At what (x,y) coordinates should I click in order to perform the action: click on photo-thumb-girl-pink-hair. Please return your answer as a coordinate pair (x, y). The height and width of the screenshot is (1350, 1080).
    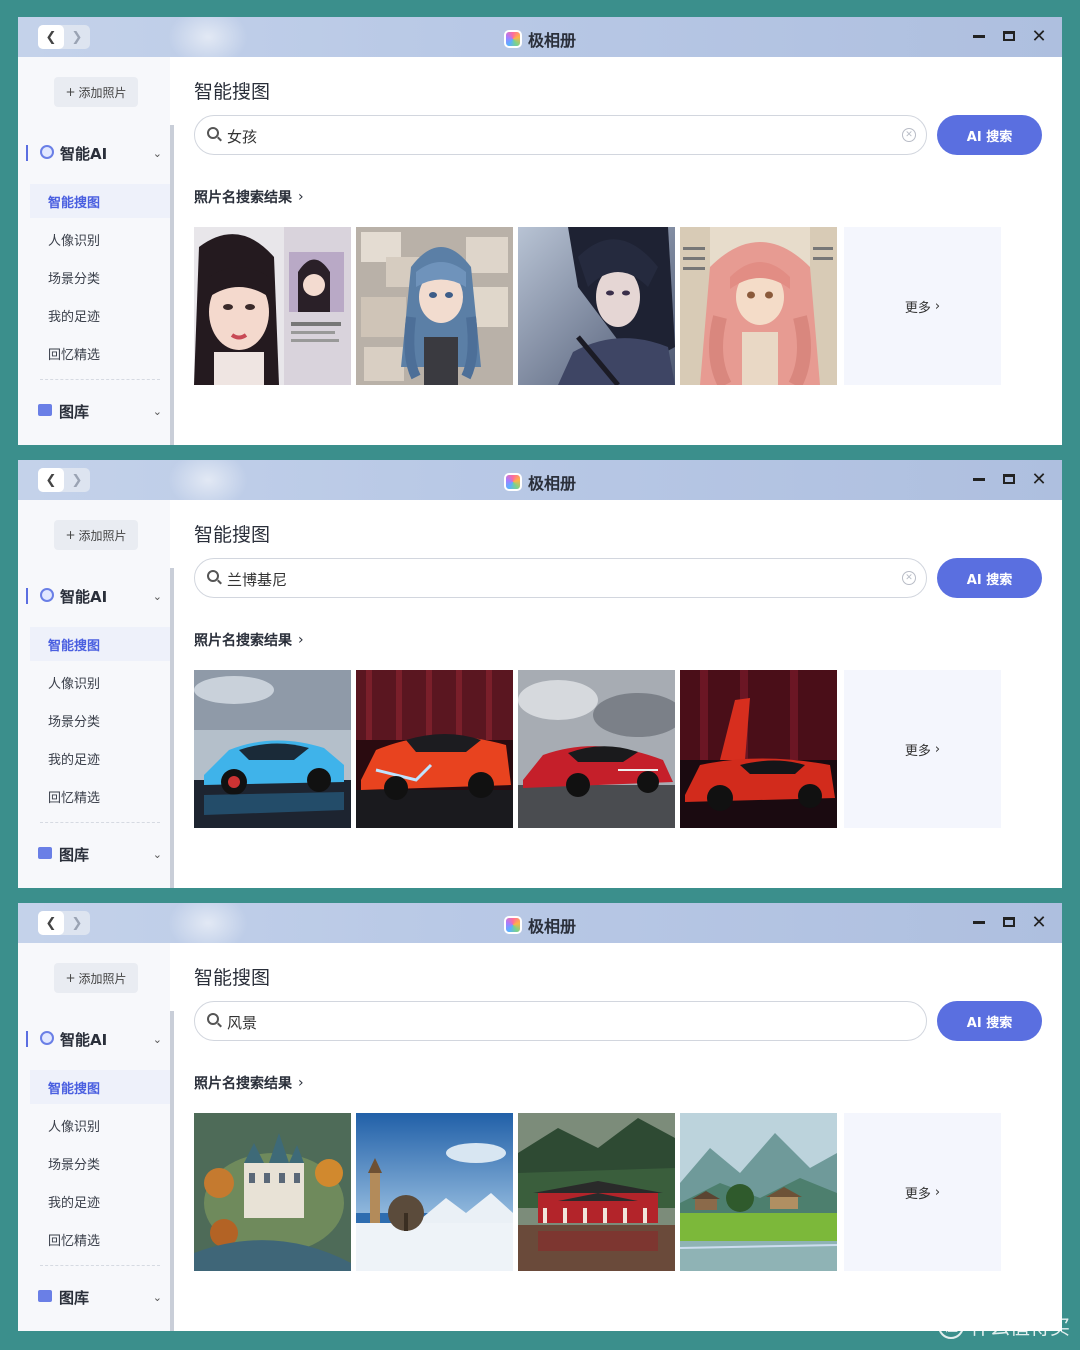
    Looking at the image, I should click on (758, 306).